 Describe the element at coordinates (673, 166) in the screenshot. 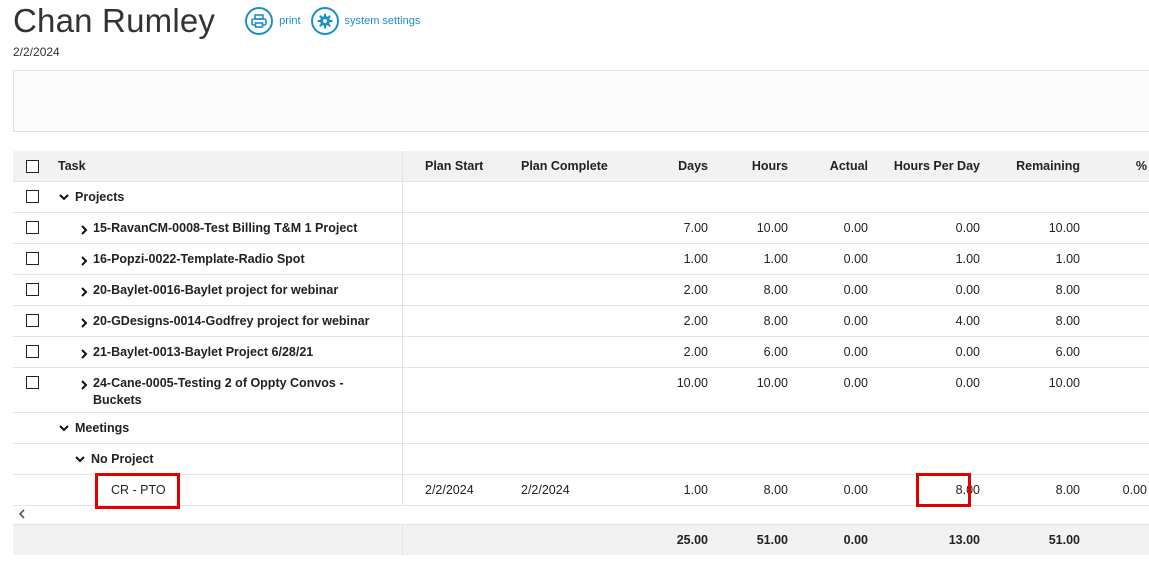

I see `col-days: Days` at that location.